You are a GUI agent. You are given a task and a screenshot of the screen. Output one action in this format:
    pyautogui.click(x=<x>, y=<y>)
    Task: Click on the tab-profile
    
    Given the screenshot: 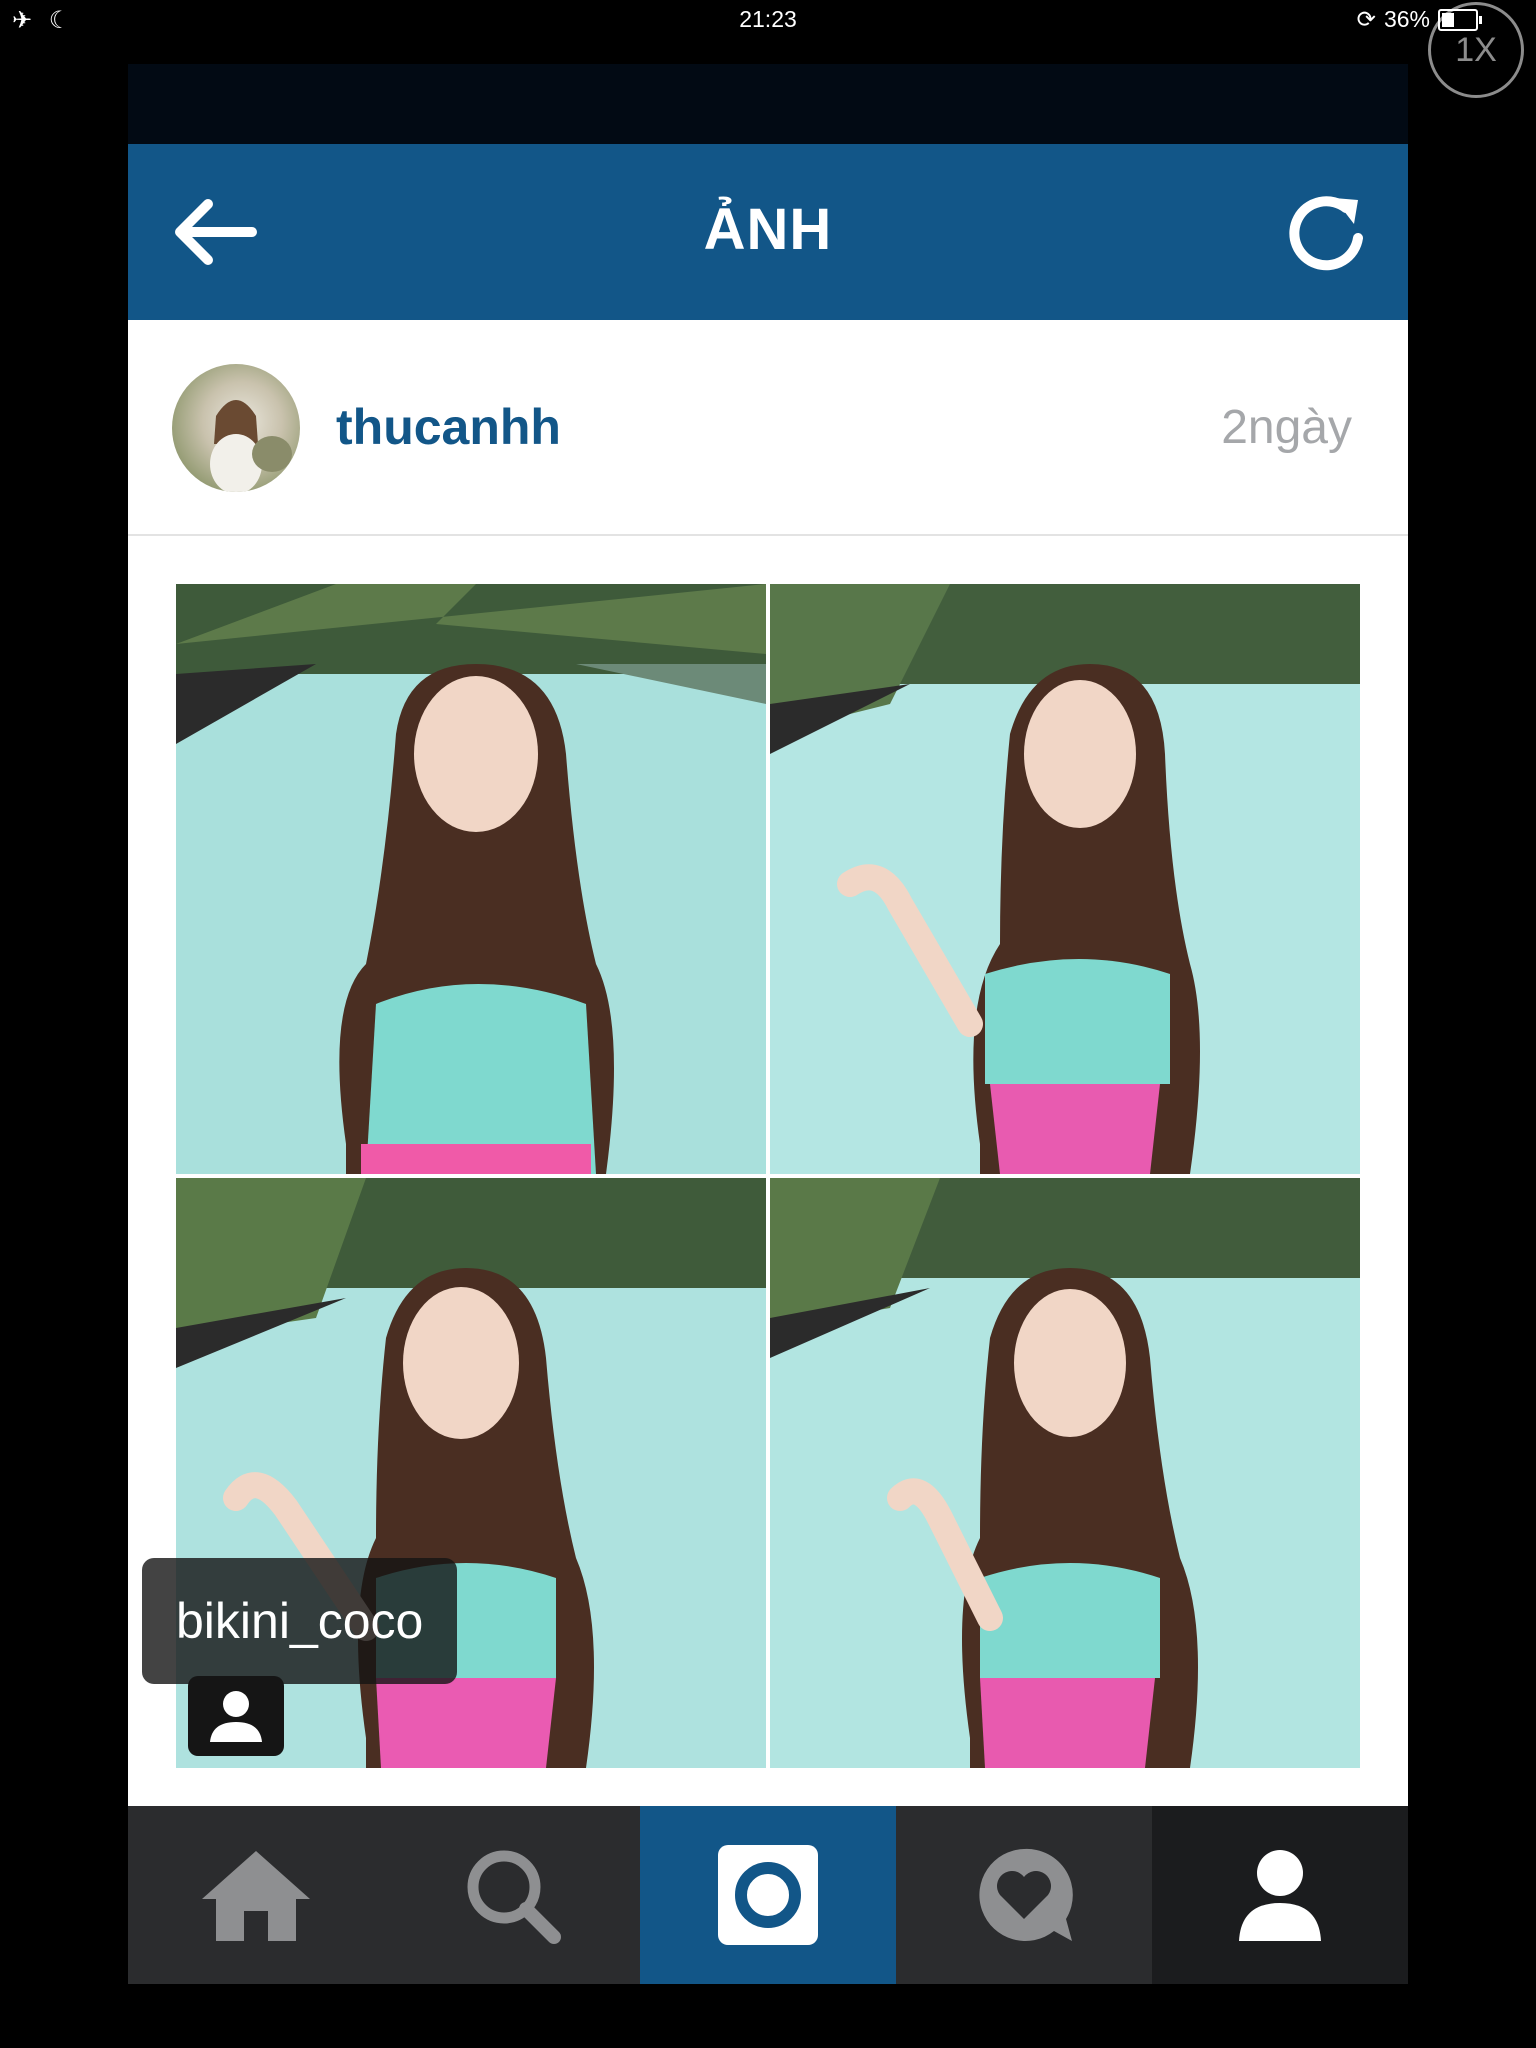 What is the action you would take?
    pyautogui.click(x=1280, y=1895)
    